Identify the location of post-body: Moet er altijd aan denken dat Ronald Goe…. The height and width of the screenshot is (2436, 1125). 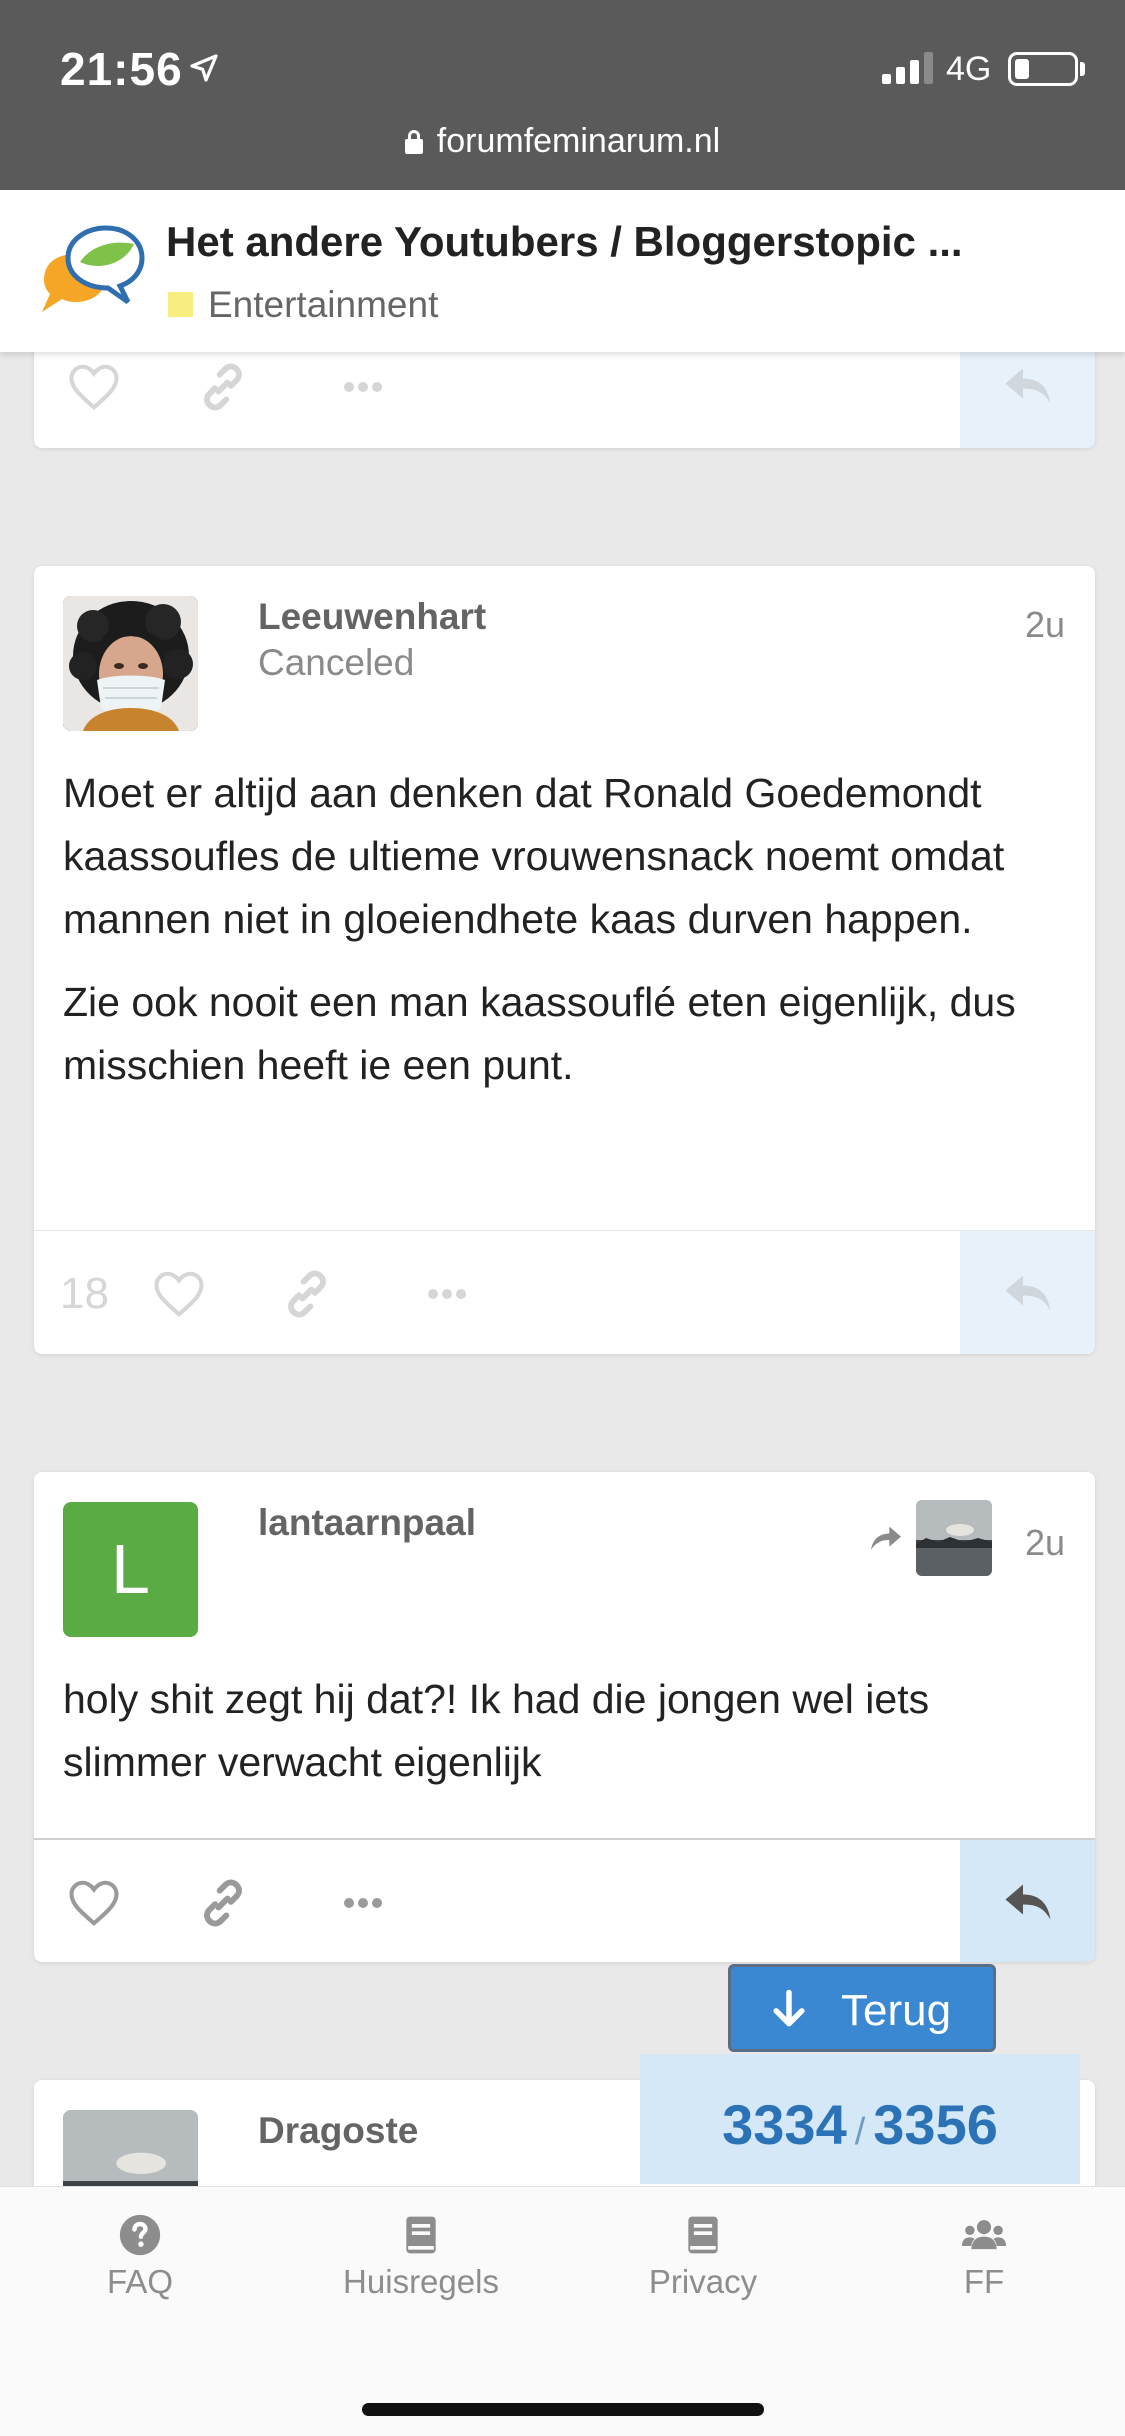
(549, 929).